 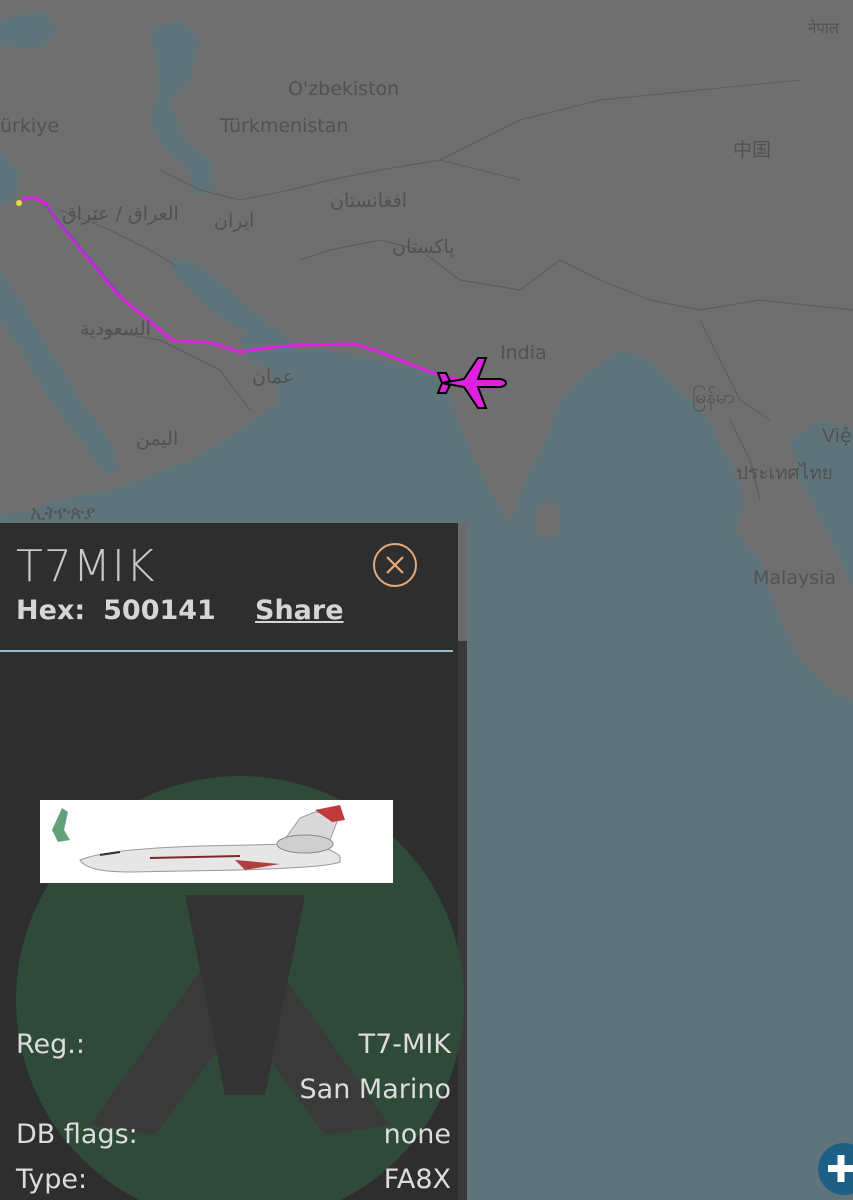 I want to click on map-label-turkiye: ürkiye, so click(x=30, y=126).